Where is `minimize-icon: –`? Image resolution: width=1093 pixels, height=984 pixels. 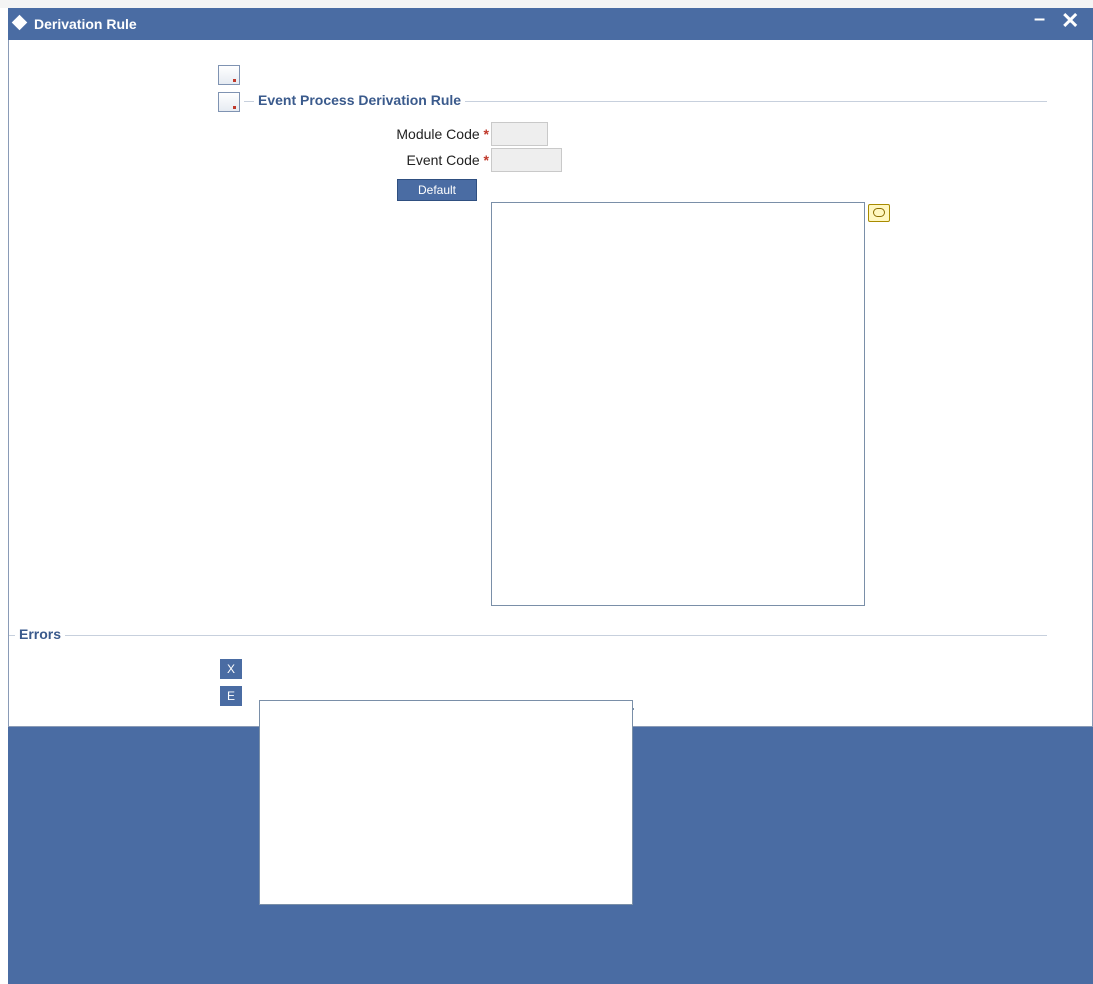 minimize-icon: – is located at coordinates (1039, 19).